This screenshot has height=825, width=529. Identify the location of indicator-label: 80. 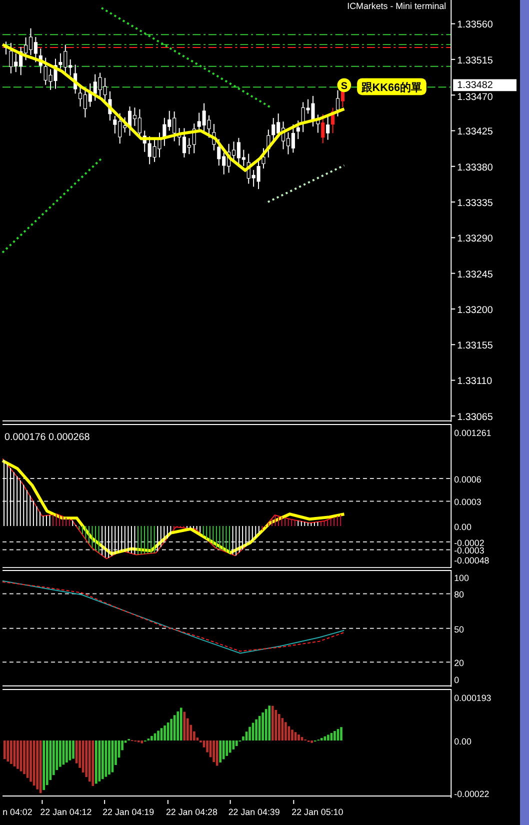
(459, 595).